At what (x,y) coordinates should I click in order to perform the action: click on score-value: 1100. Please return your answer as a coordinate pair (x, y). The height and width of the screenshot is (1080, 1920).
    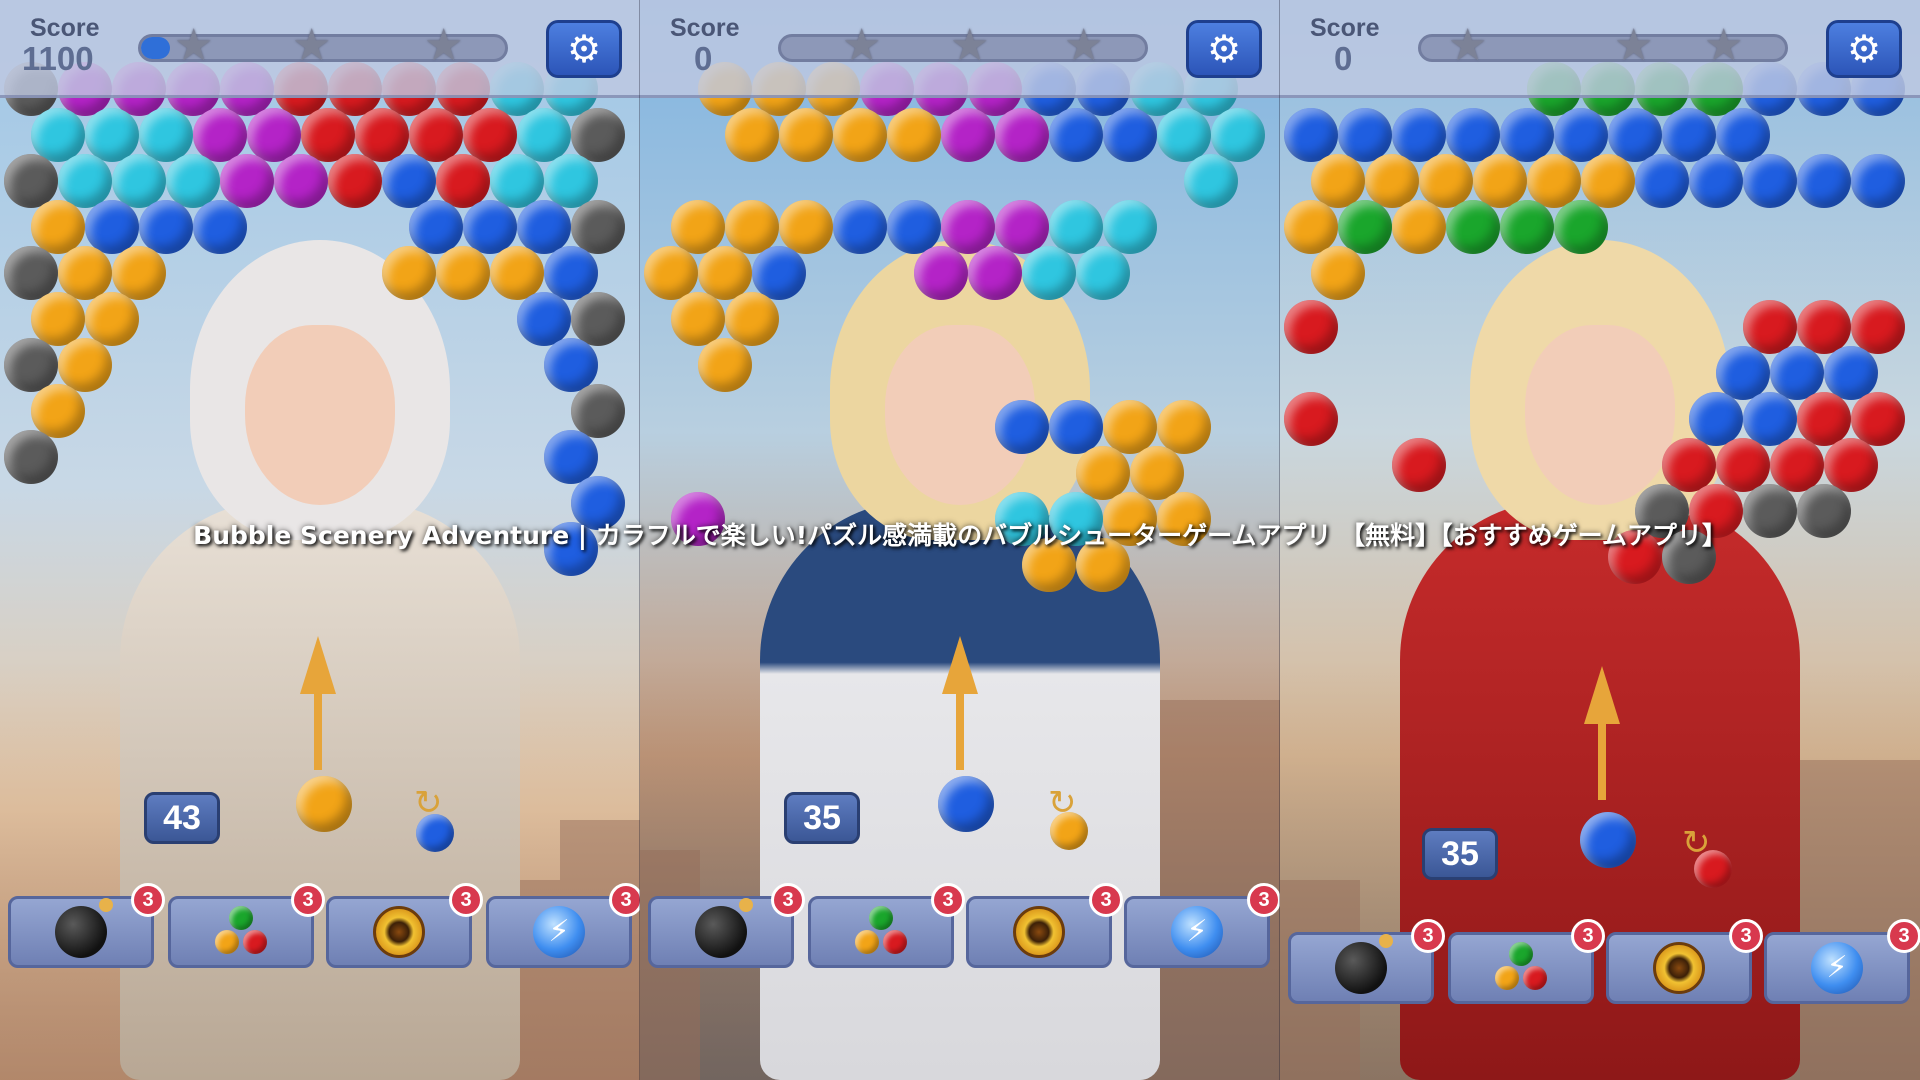
    Looking at the image, I should click on (58, 58).